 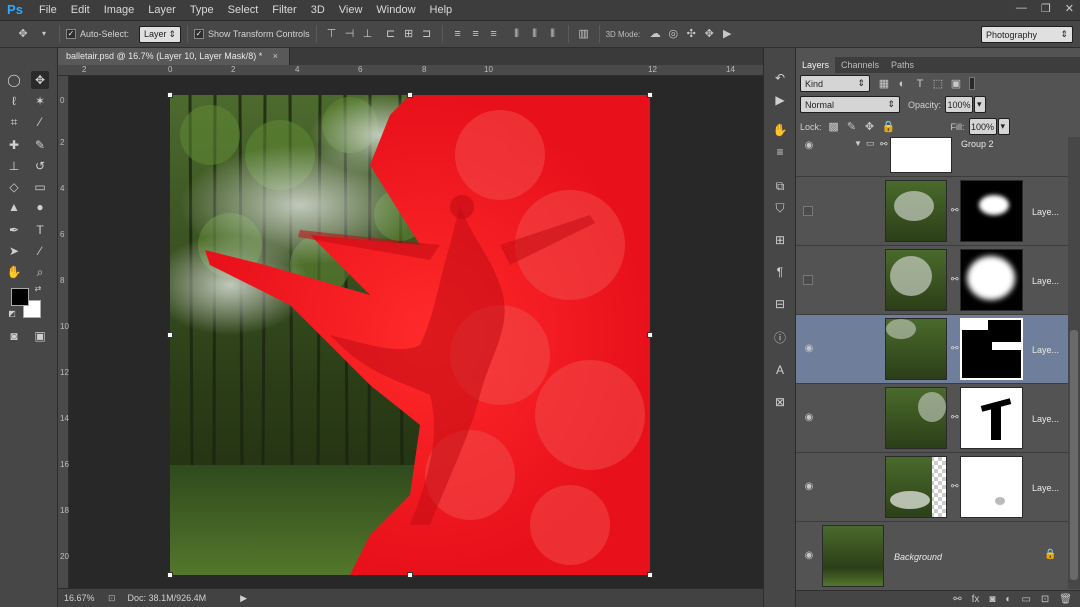 What do you see at coordinates (40, 166) in the screenshot?
I see `history-brush-icon: ↺` at bounding box center [40, 166].